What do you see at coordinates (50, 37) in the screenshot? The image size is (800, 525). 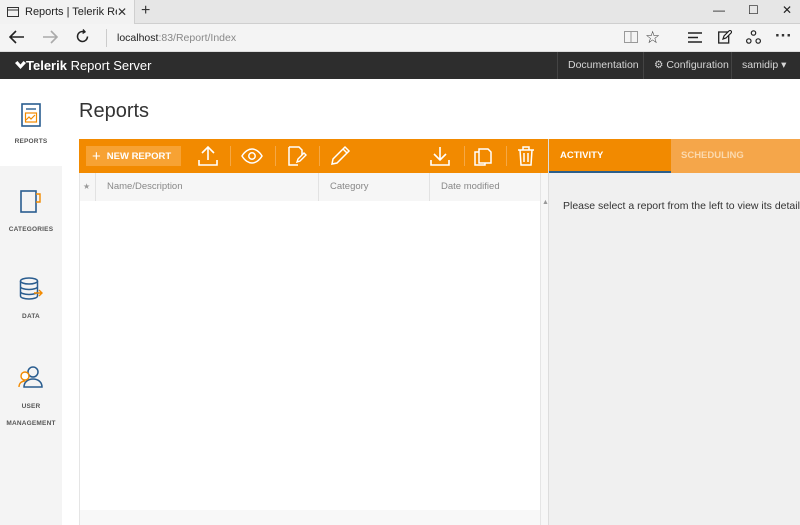 I see `forward-icon` at bounding box center [50, 37].